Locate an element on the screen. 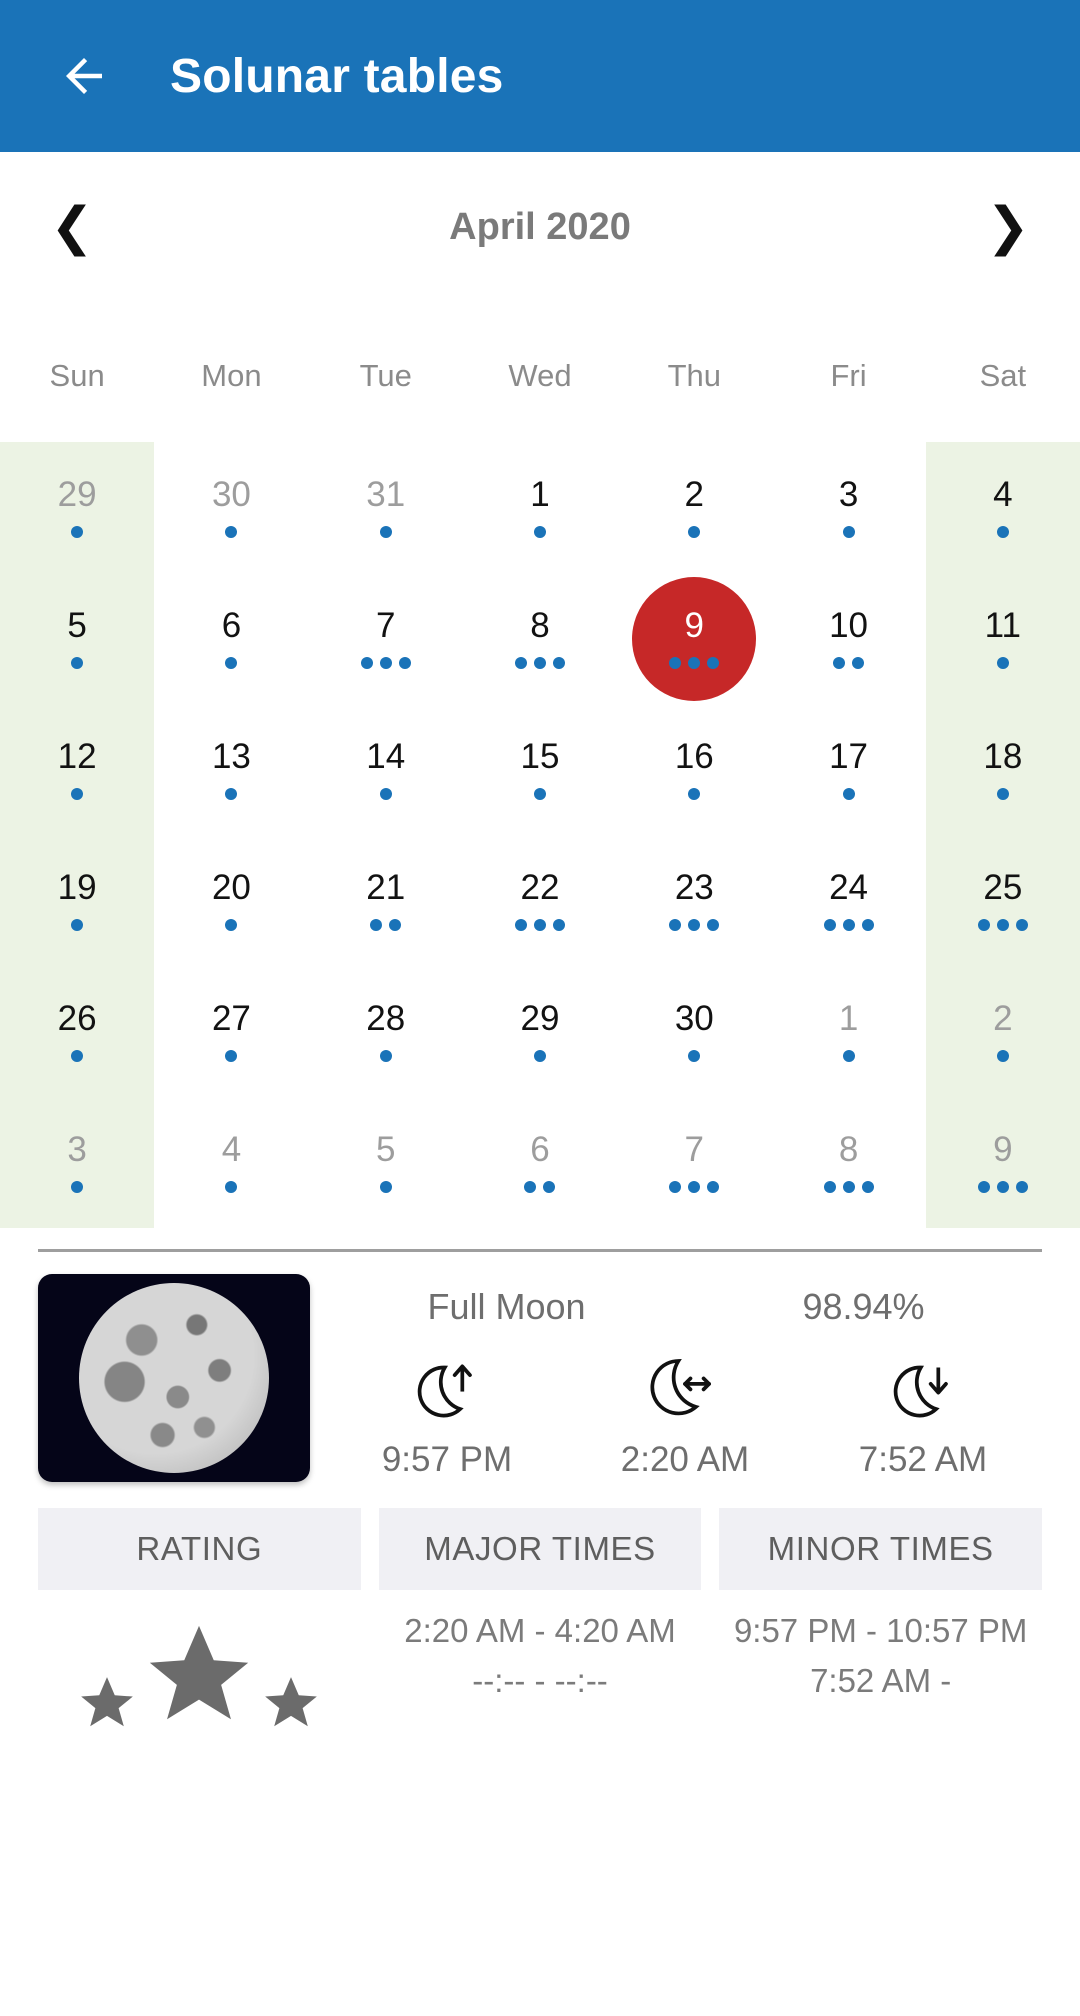  moon-disc is located at coordinates (174, 1378).